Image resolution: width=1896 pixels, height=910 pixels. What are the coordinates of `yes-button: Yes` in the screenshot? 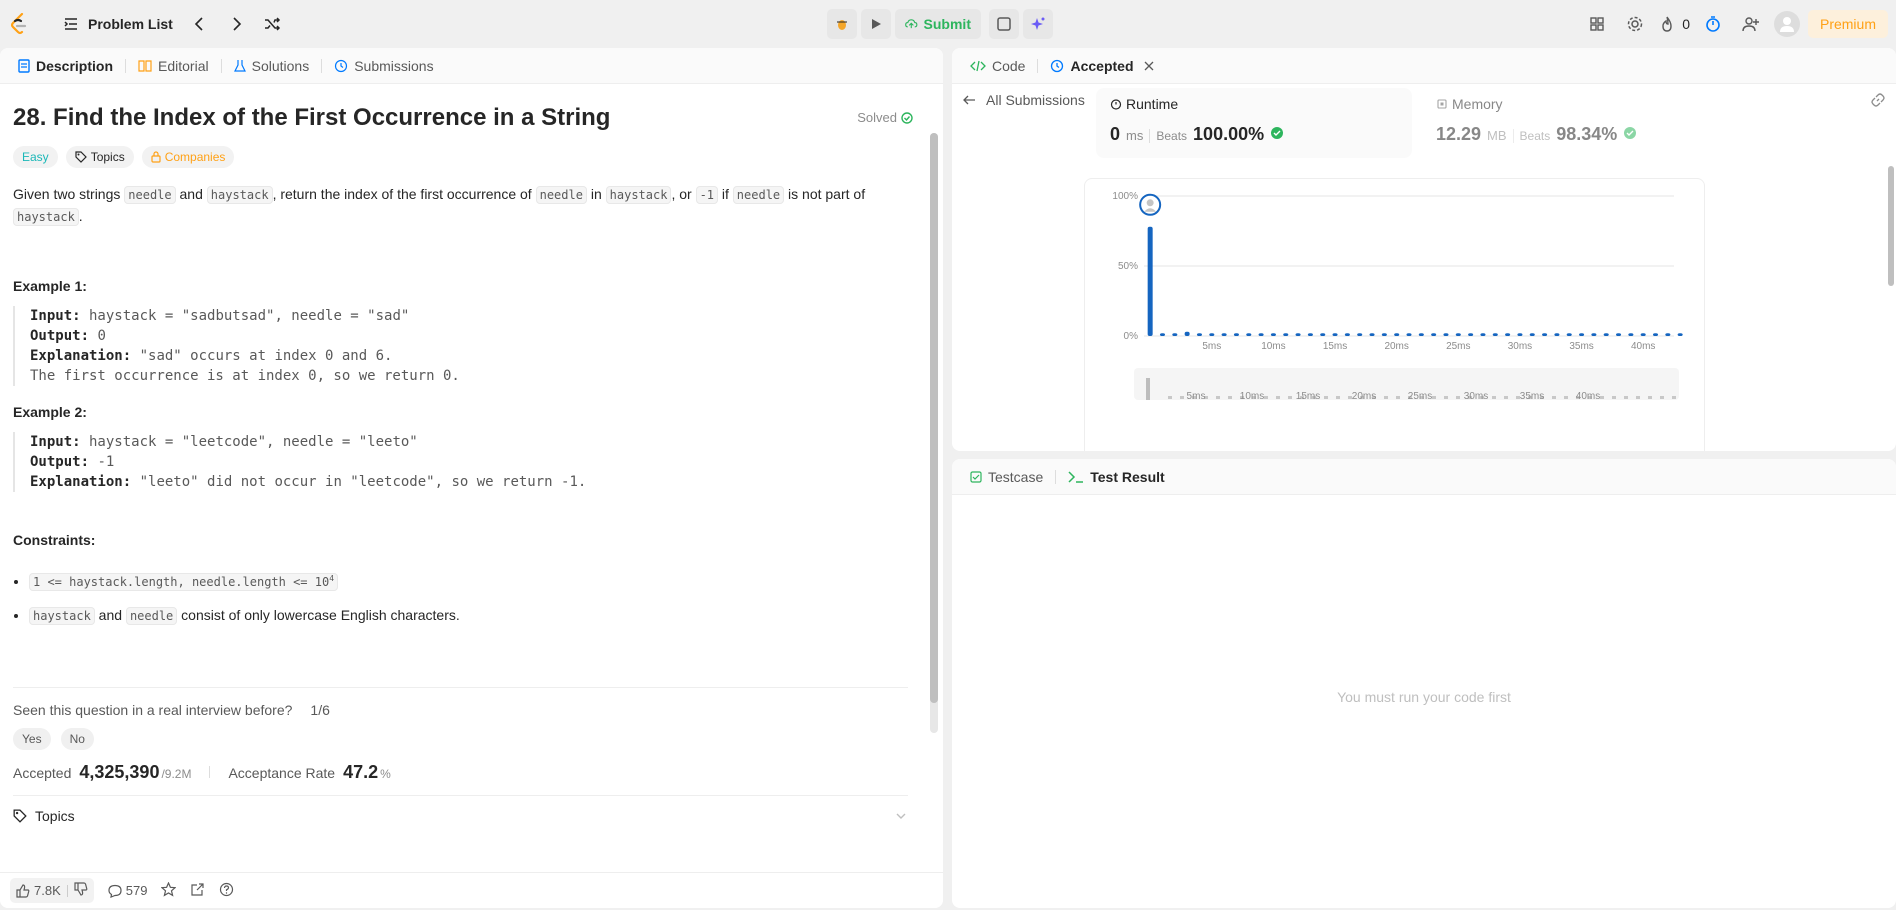 It's located at (32, 739).